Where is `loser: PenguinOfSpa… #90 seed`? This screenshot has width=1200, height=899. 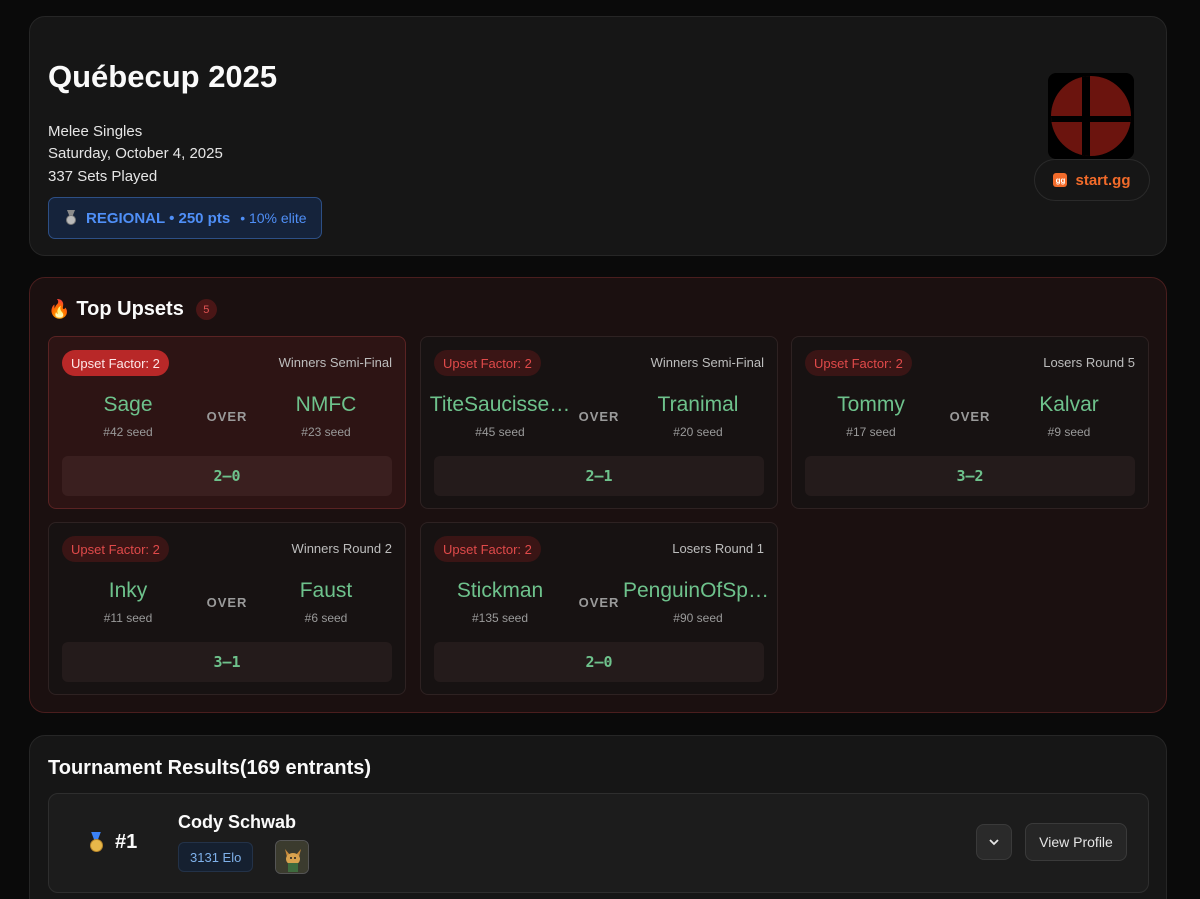
loser: PenguinOfSpa… #90 seed is located at coordinates (698, 602).